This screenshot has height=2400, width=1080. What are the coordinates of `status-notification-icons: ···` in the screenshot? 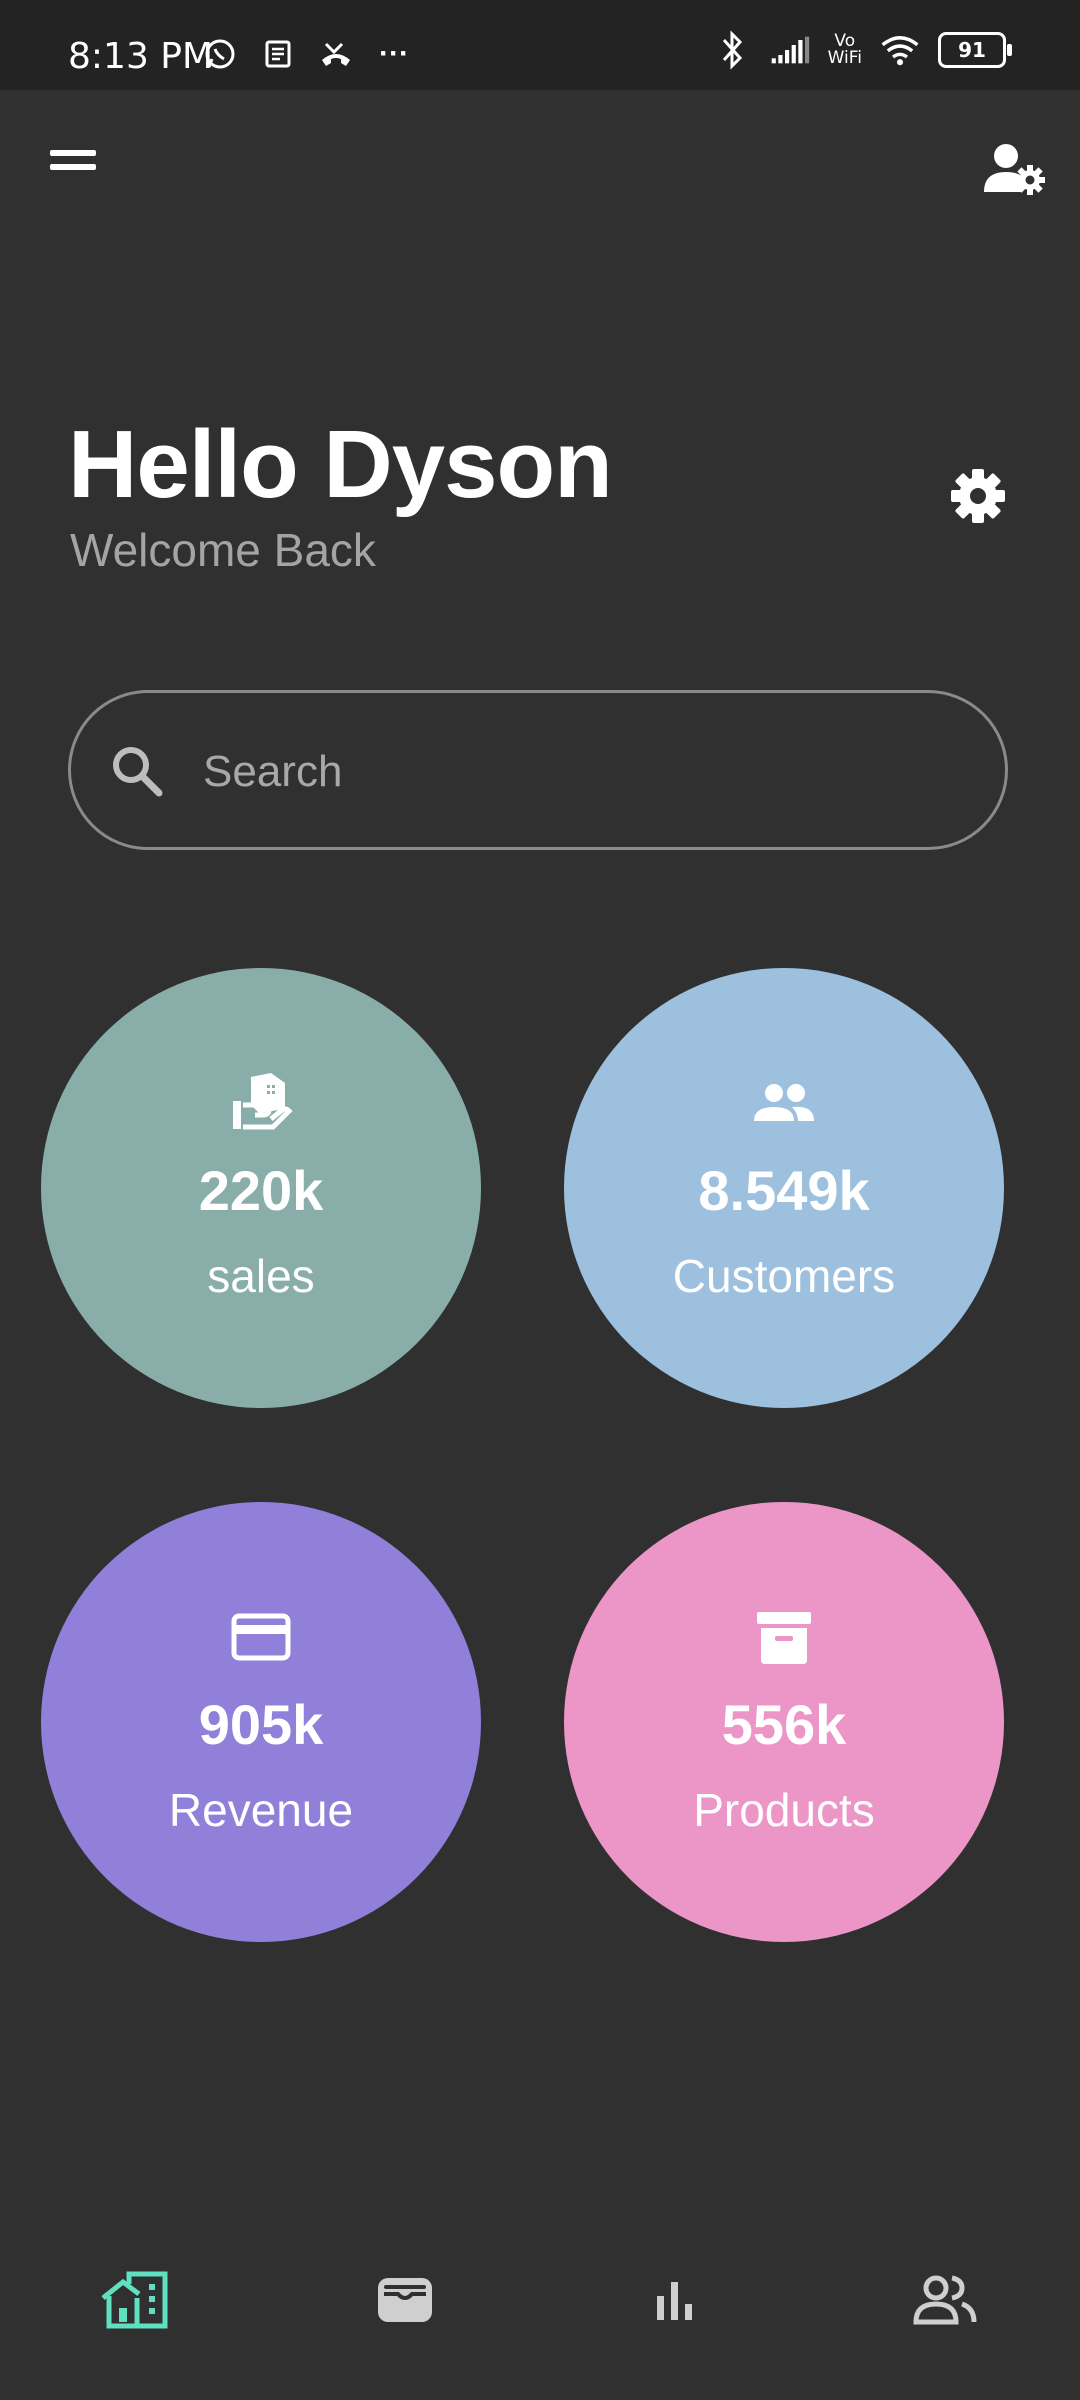 It's located at (307, 54).